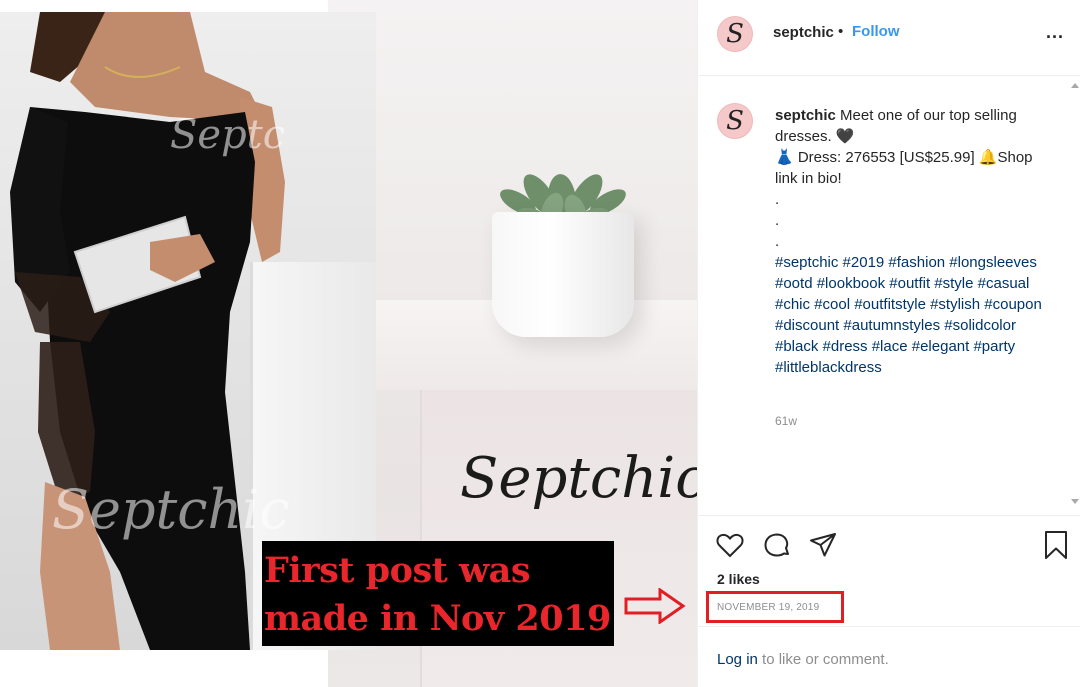  Describe the element at coordinates (171, 509) in the screenshot. I see `watermark-bottom: Septchic` at that location.